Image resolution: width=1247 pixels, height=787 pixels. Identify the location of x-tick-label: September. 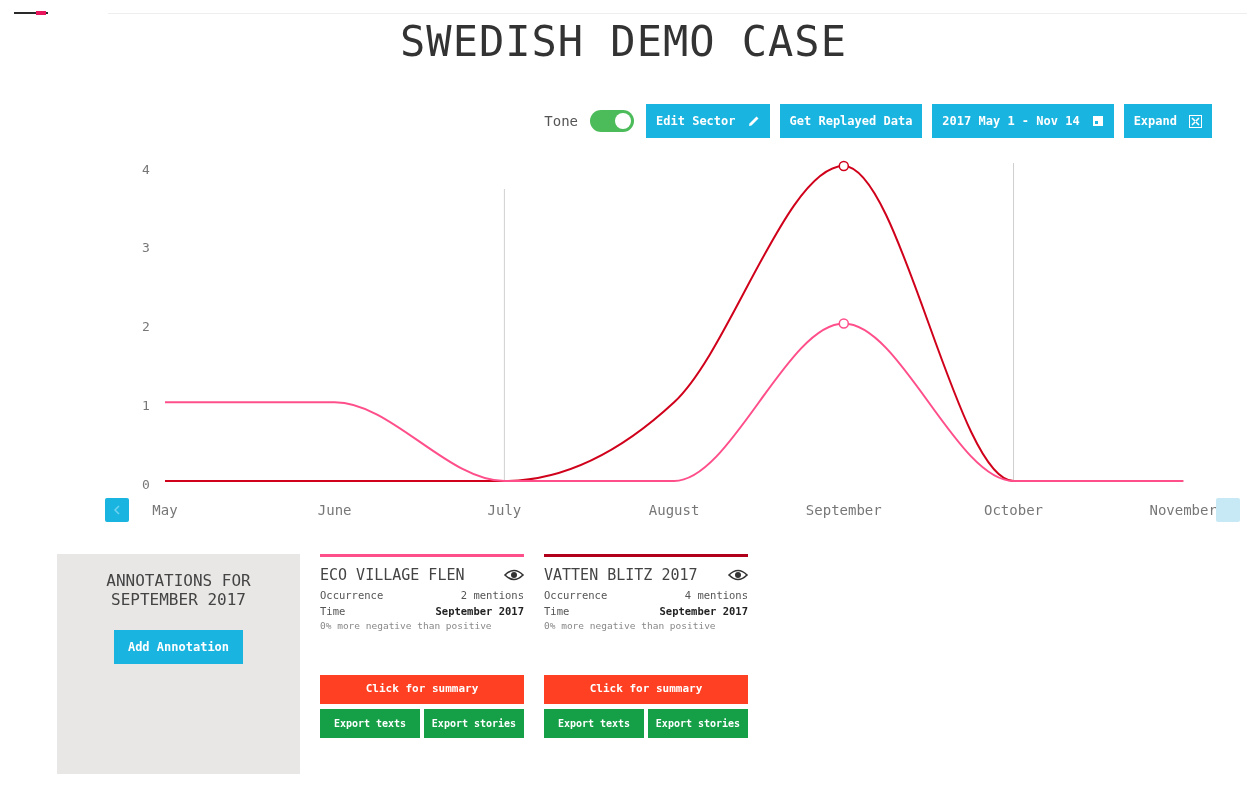
(843, 510).